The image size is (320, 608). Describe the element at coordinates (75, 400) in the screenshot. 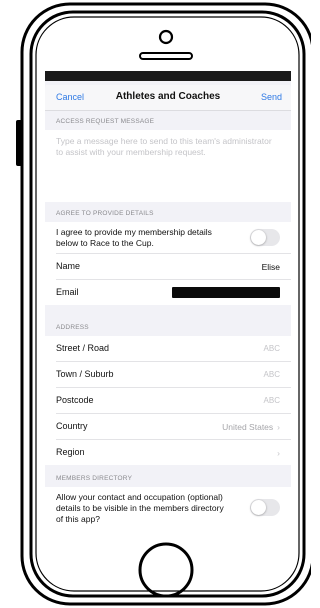

I see `postcode-label: Postcode` at that location.